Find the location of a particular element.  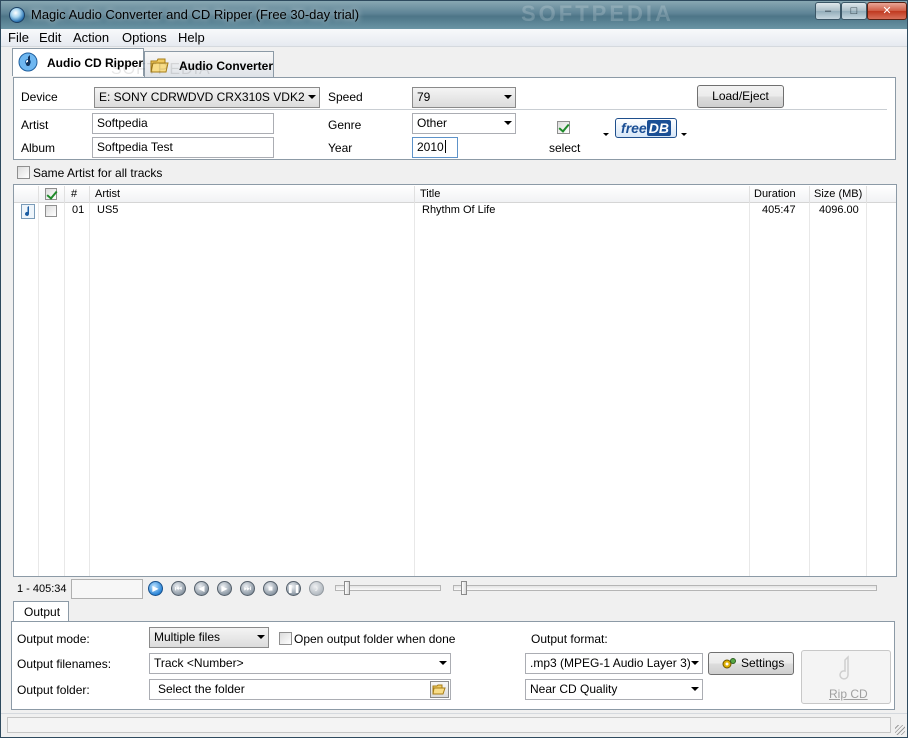

track-checkbox is located at coordinates (51, 211).